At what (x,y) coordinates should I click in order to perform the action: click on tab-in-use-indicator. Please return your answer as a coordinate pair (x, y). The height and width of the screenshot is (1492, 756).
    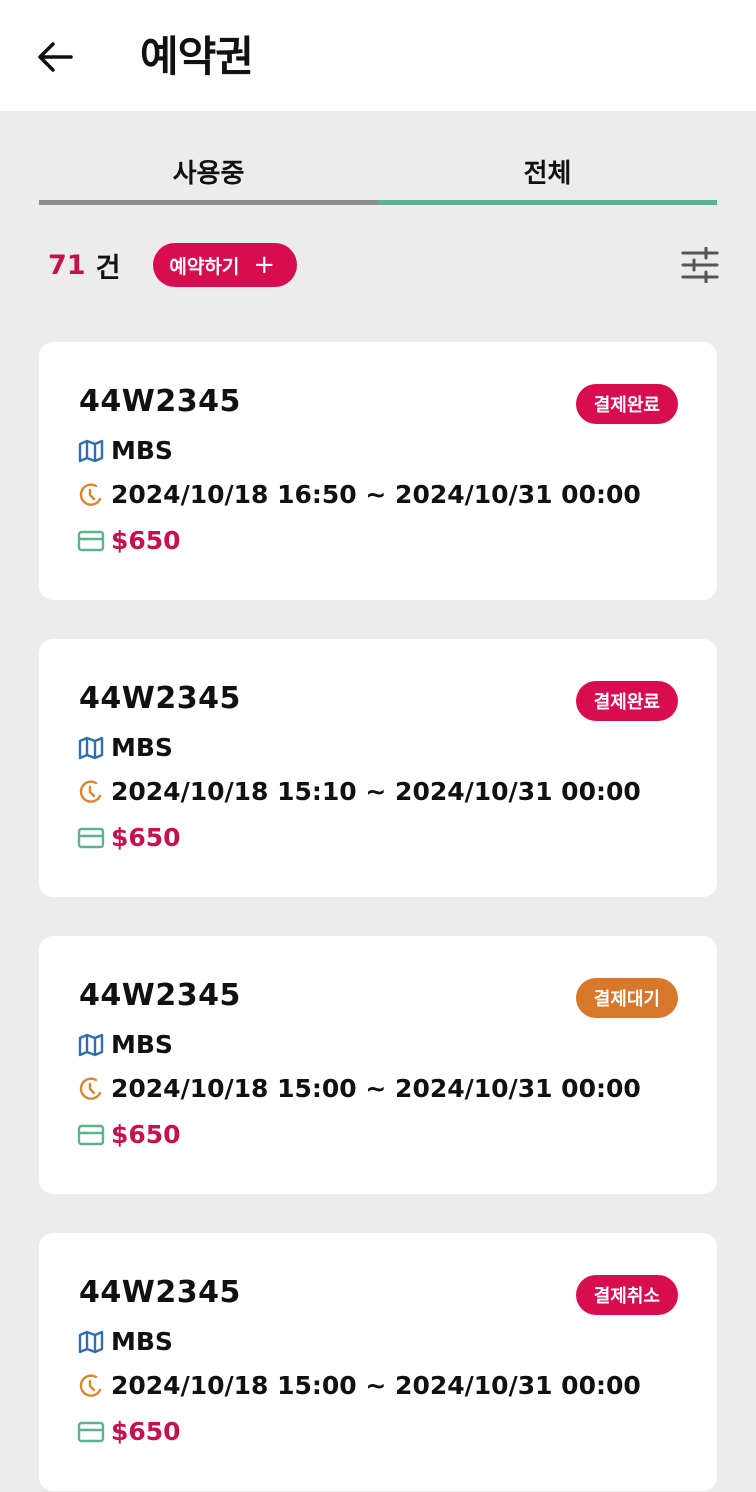
    Looking at the image, I should click on (208, 202).